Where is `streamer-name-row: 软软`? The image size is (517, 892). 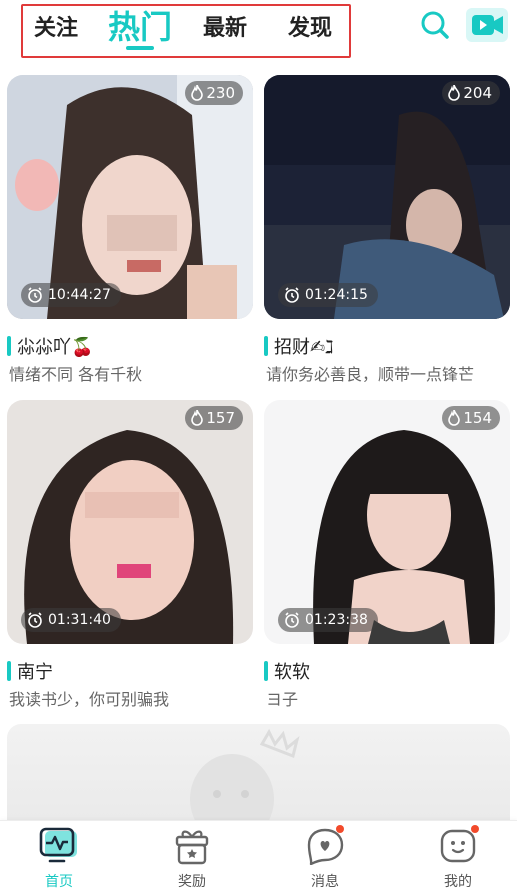
streamer-name-row: 软软 is located at coordinates (287, 671).